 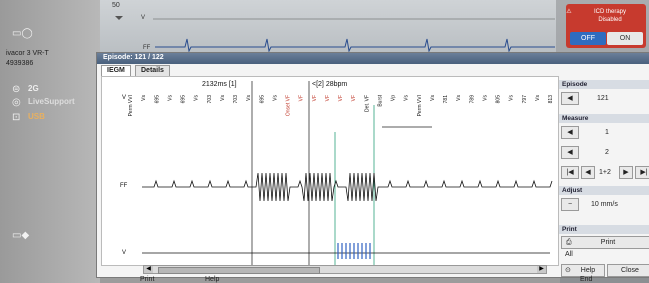 I want to click on svg-text: FF, so click(x=147, y=48).